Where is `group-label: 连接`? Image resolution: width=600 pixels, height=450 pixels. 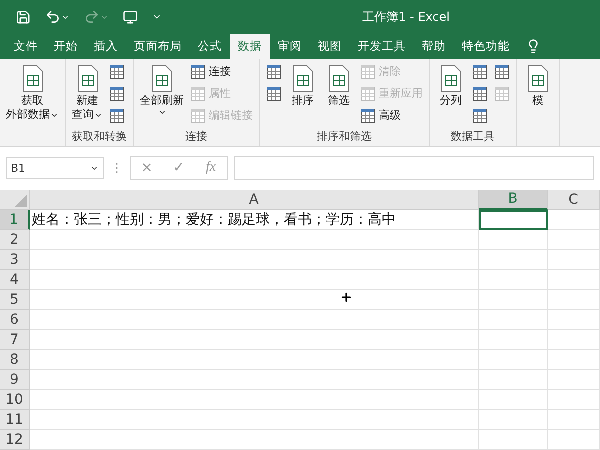
group-label: 连接 is located at coordinates (196, 136).